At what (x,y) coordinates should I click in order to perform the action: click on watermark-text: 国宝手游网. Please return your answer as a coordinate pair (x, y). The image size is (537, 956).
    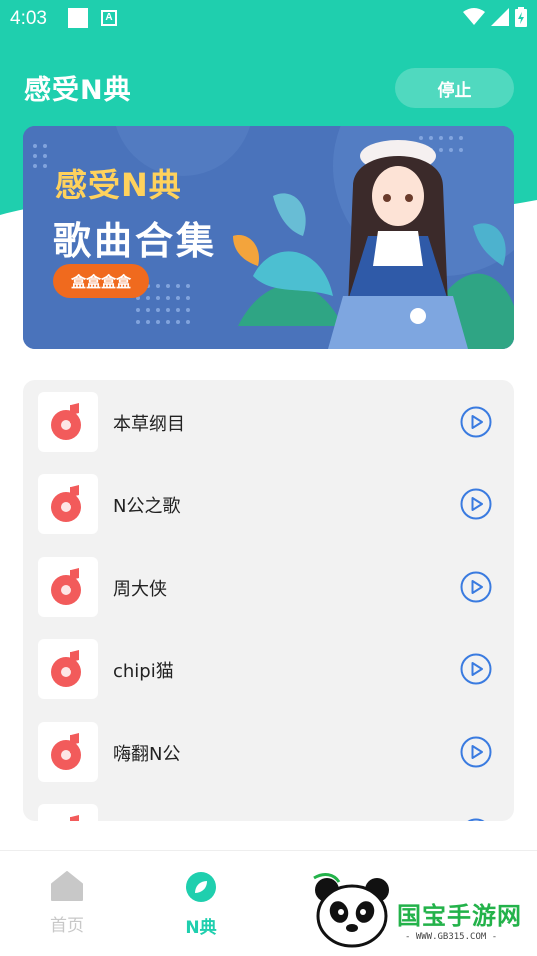
    Looking at the image, I should click on (459, 916).